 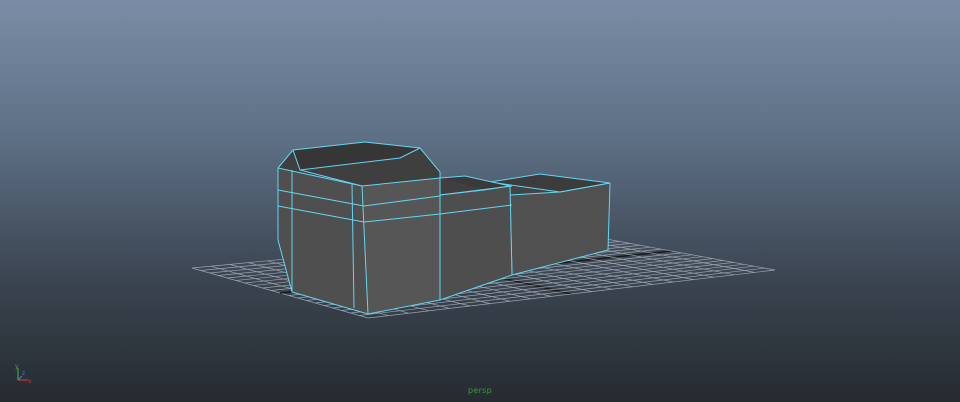 I want to click on z-axis-label: z, so click(x=23, y=373).